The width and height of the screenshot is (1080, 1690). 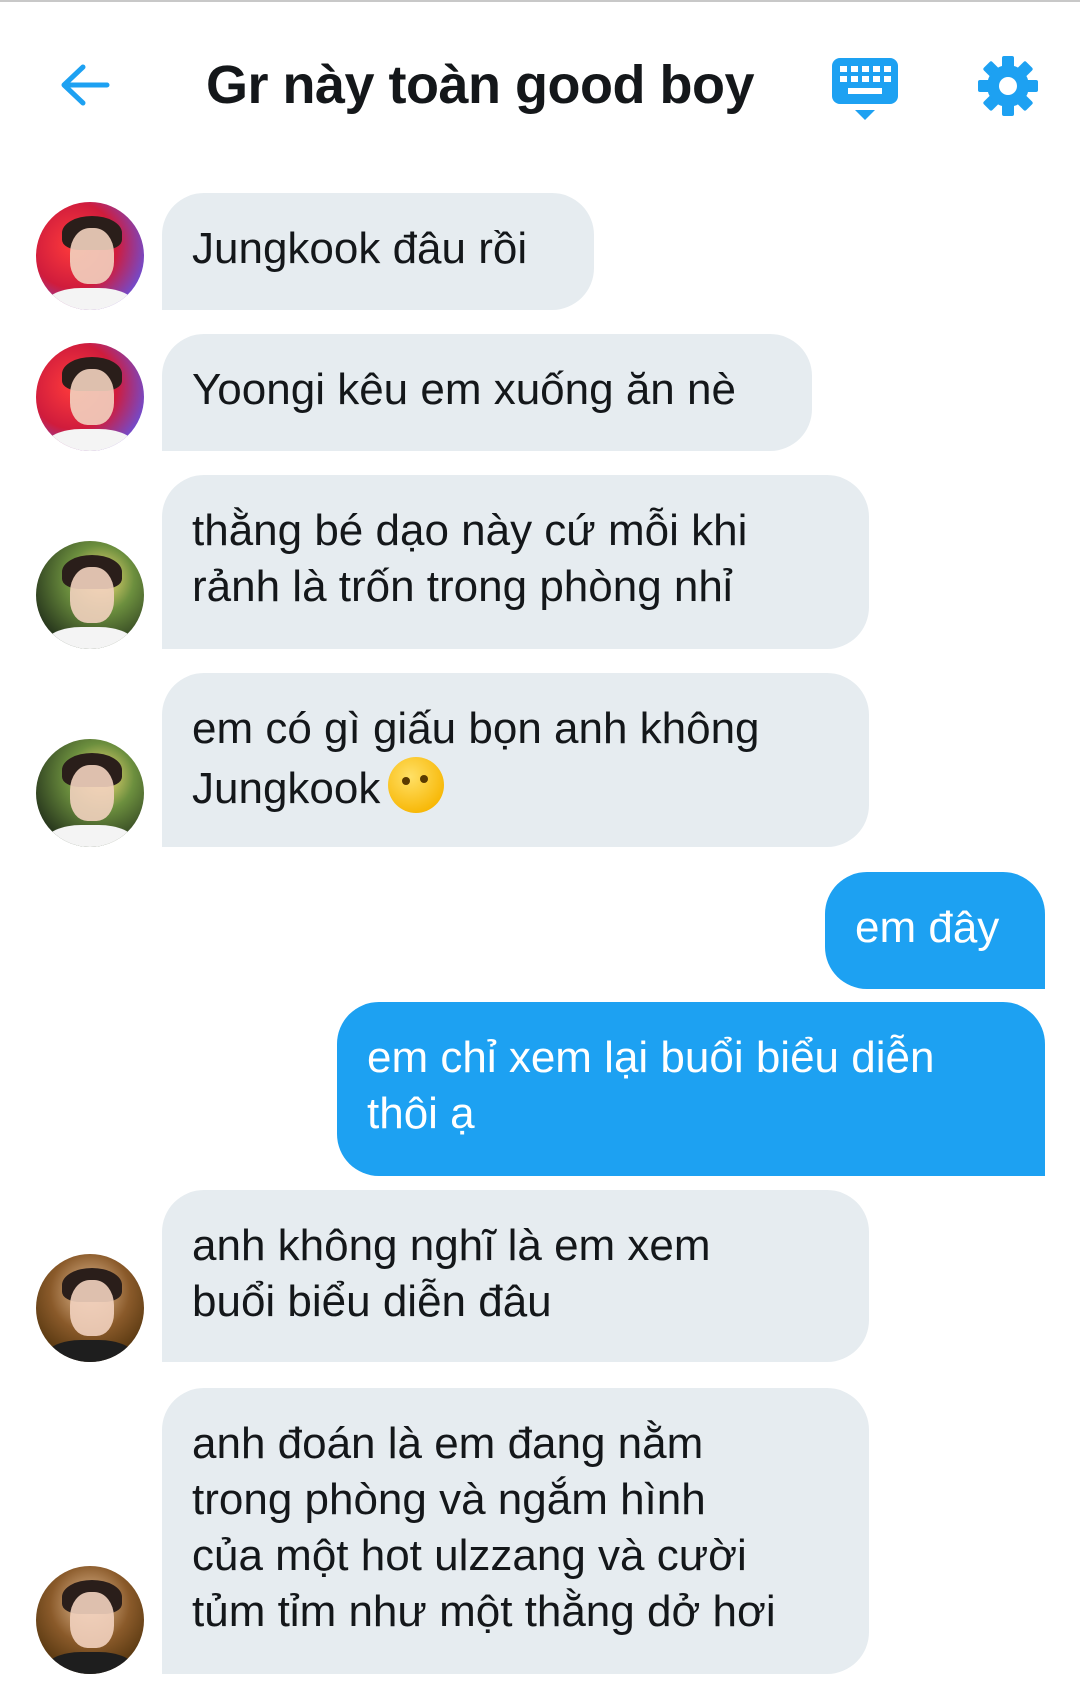 I want to click on message-bubble-incoming: Yoongi kêu em xuống ăn nè, so click(x=487, y=392).